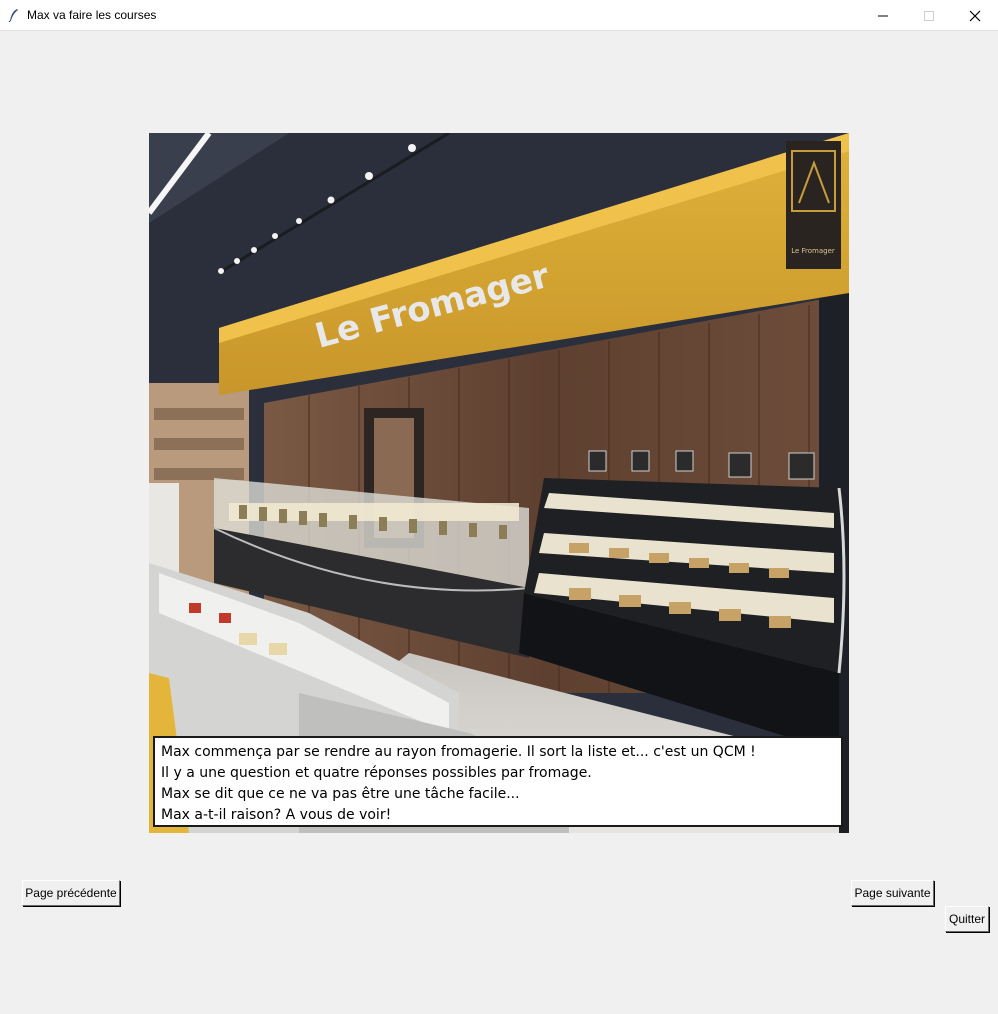  What do you see at coordinates (892, 893) in the screenshot?
I see `next-page-button: Page suivante` at bounding box center [892, 893].